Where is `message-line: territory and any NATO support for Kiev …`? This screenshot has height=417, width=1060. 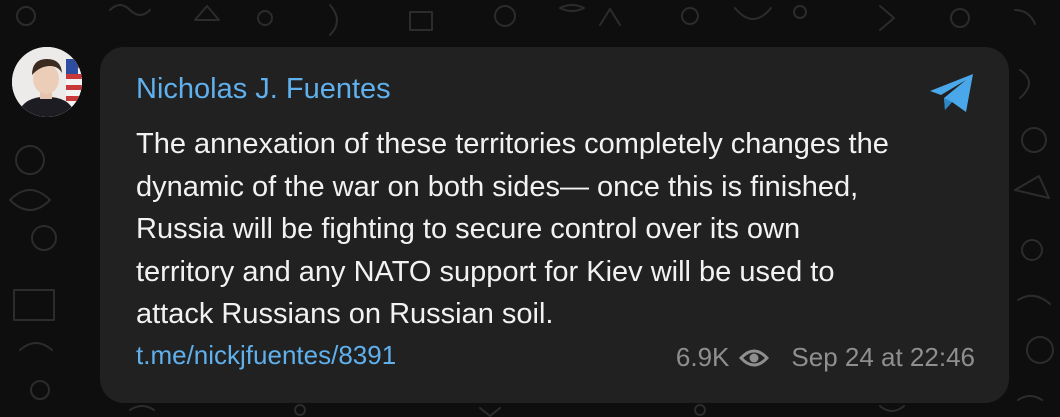 message-line: territory and any NATO support for Kiev … is located at coordinates (485, 271).